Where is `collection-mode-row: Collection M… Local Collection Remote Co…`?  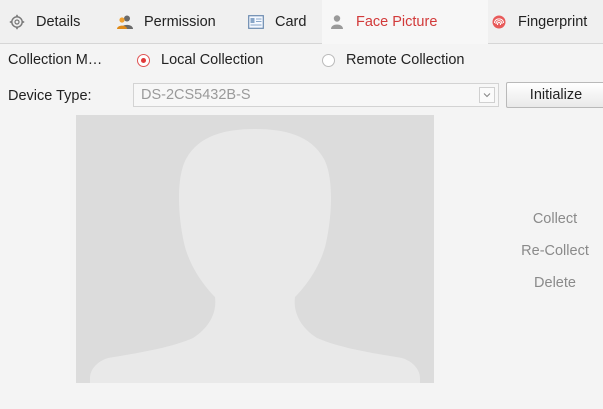 collection-mode-row: Collection M… Local Collection Remote Co… is located at coordinates (301, 60).